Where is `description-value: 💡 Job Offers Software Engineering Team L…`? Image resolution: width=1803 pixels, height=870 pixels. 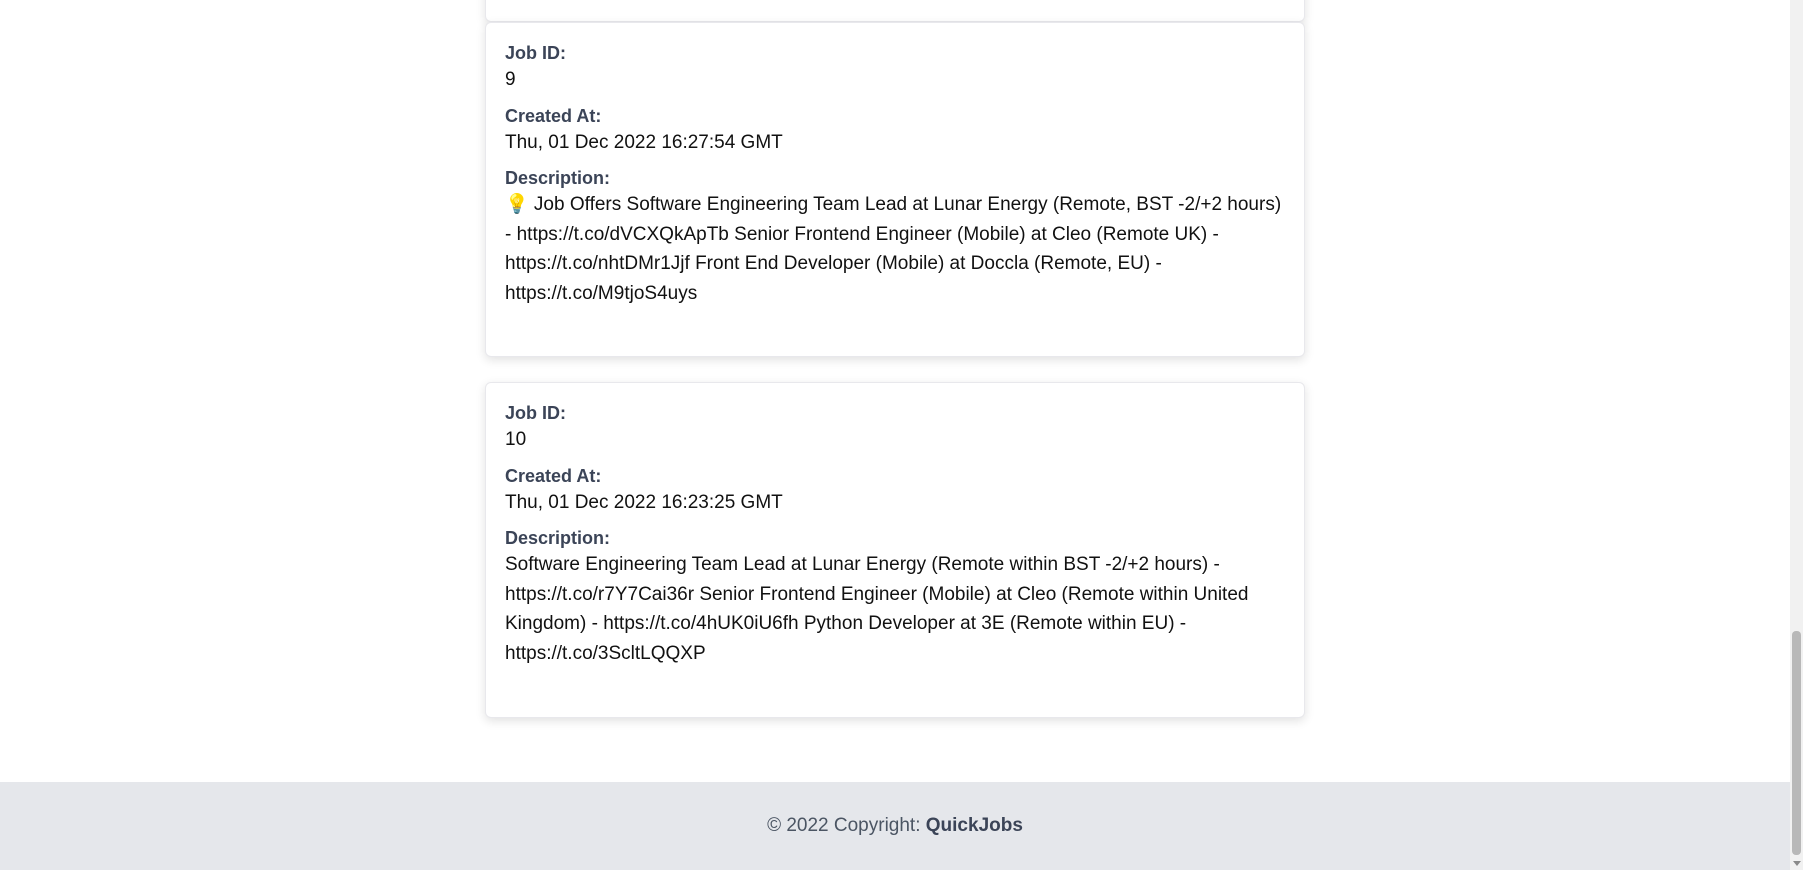 description-value: 💡 Job Offers Software Engineering Team L… is located at coordinates (893, 249).